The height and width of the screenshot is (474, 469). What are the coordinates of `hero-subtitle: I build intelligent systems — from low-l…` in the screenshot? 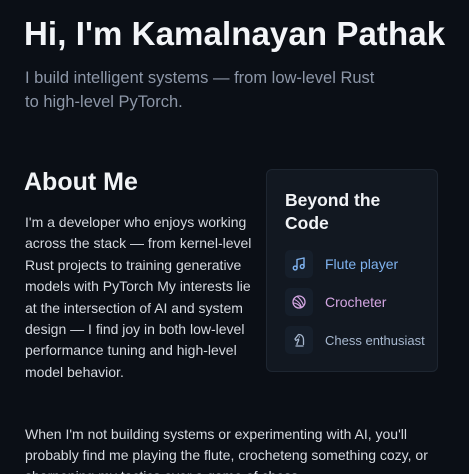 It's located at (200, 90).